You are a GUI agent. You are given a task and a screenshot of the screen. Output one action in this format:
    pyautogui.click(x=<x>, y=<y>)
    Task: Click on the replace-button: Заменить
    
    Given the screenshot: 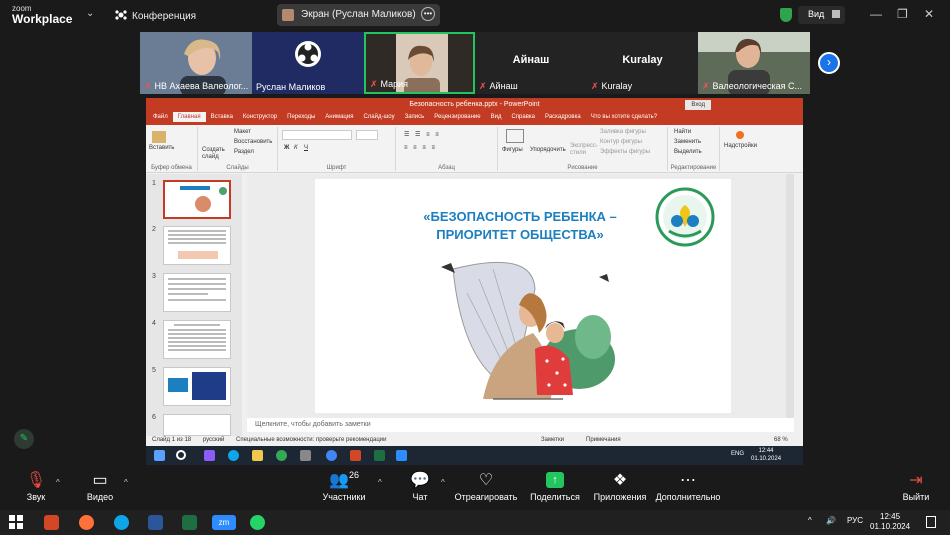 What is the action you would take?
    pyautogui.click(x=687, y=142)
    